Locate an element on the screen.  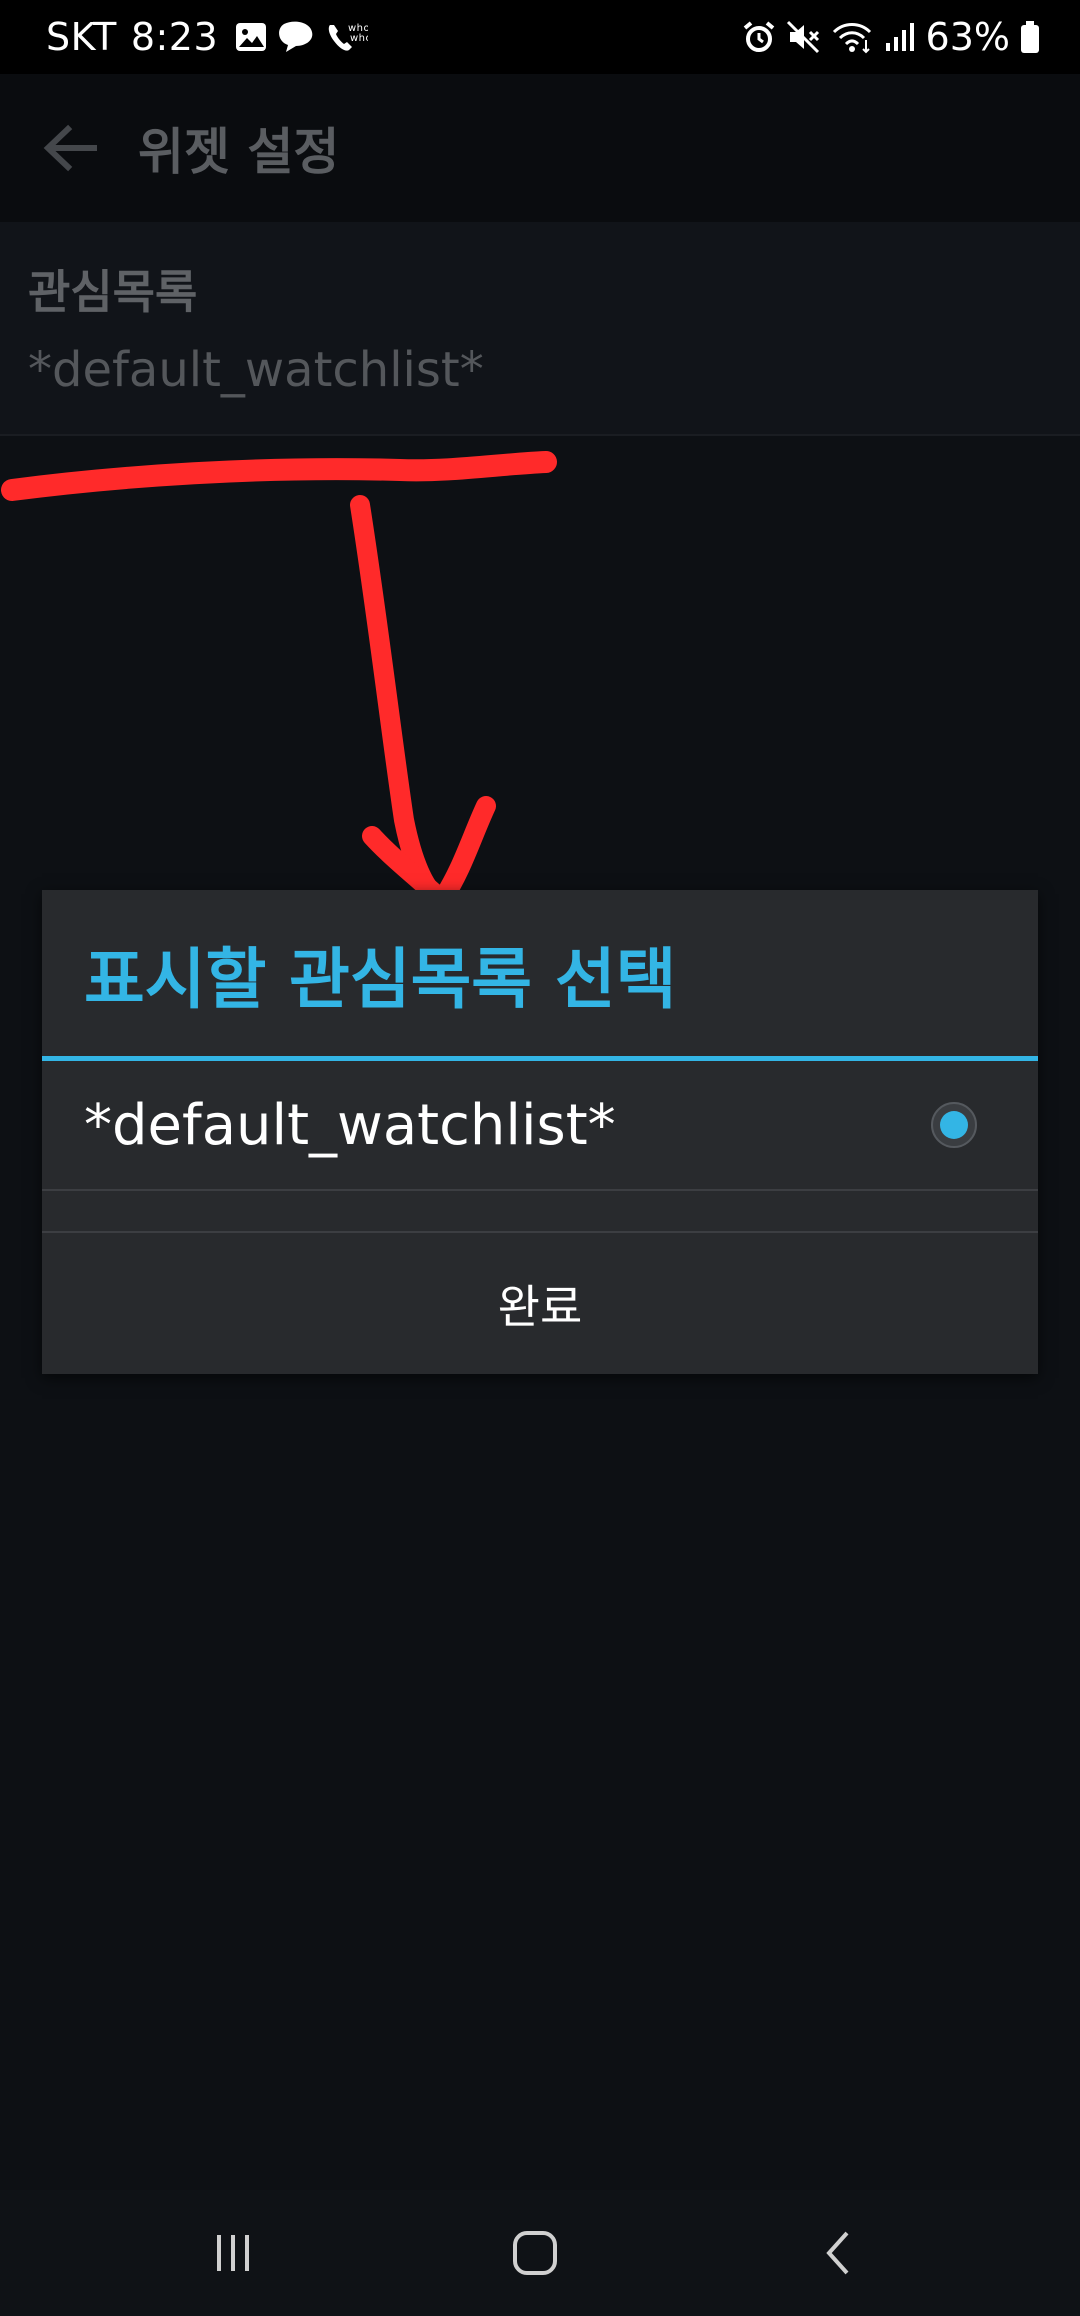
recent-apps-button is located at coordinates (233, 2253).